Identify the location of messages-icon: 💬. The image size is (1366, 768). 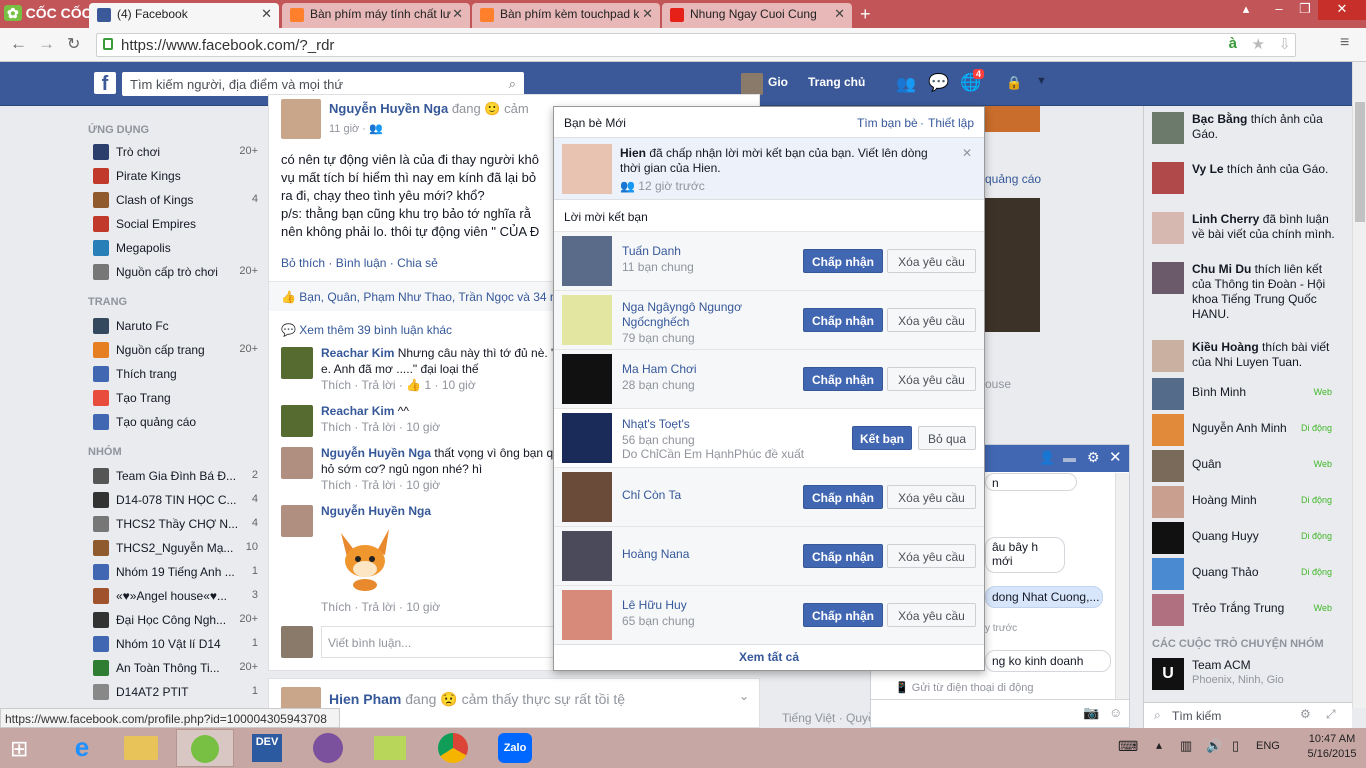
(938, 83).